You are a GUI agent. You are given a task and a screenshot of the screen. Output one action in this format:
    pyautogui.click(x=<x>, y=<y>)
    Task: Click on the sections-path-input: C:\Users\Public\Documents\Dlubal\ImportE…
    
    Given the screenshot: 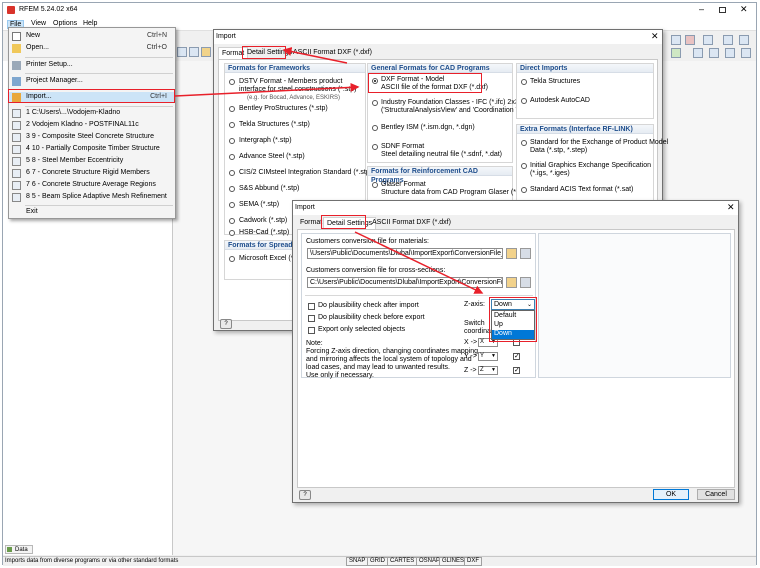 What is the action you would take?
    pyautogui.click(x=405, y=282)
    